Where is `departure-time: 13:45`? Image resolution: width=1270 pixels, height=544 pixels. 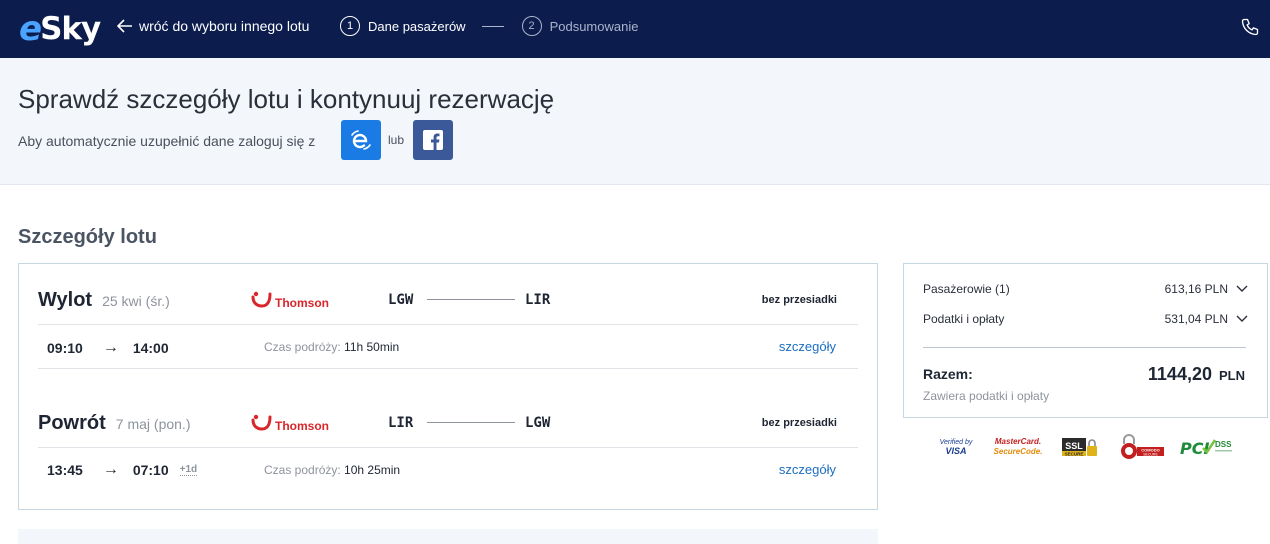
departure-time: 13:45 is located at coordinates (65, 470).